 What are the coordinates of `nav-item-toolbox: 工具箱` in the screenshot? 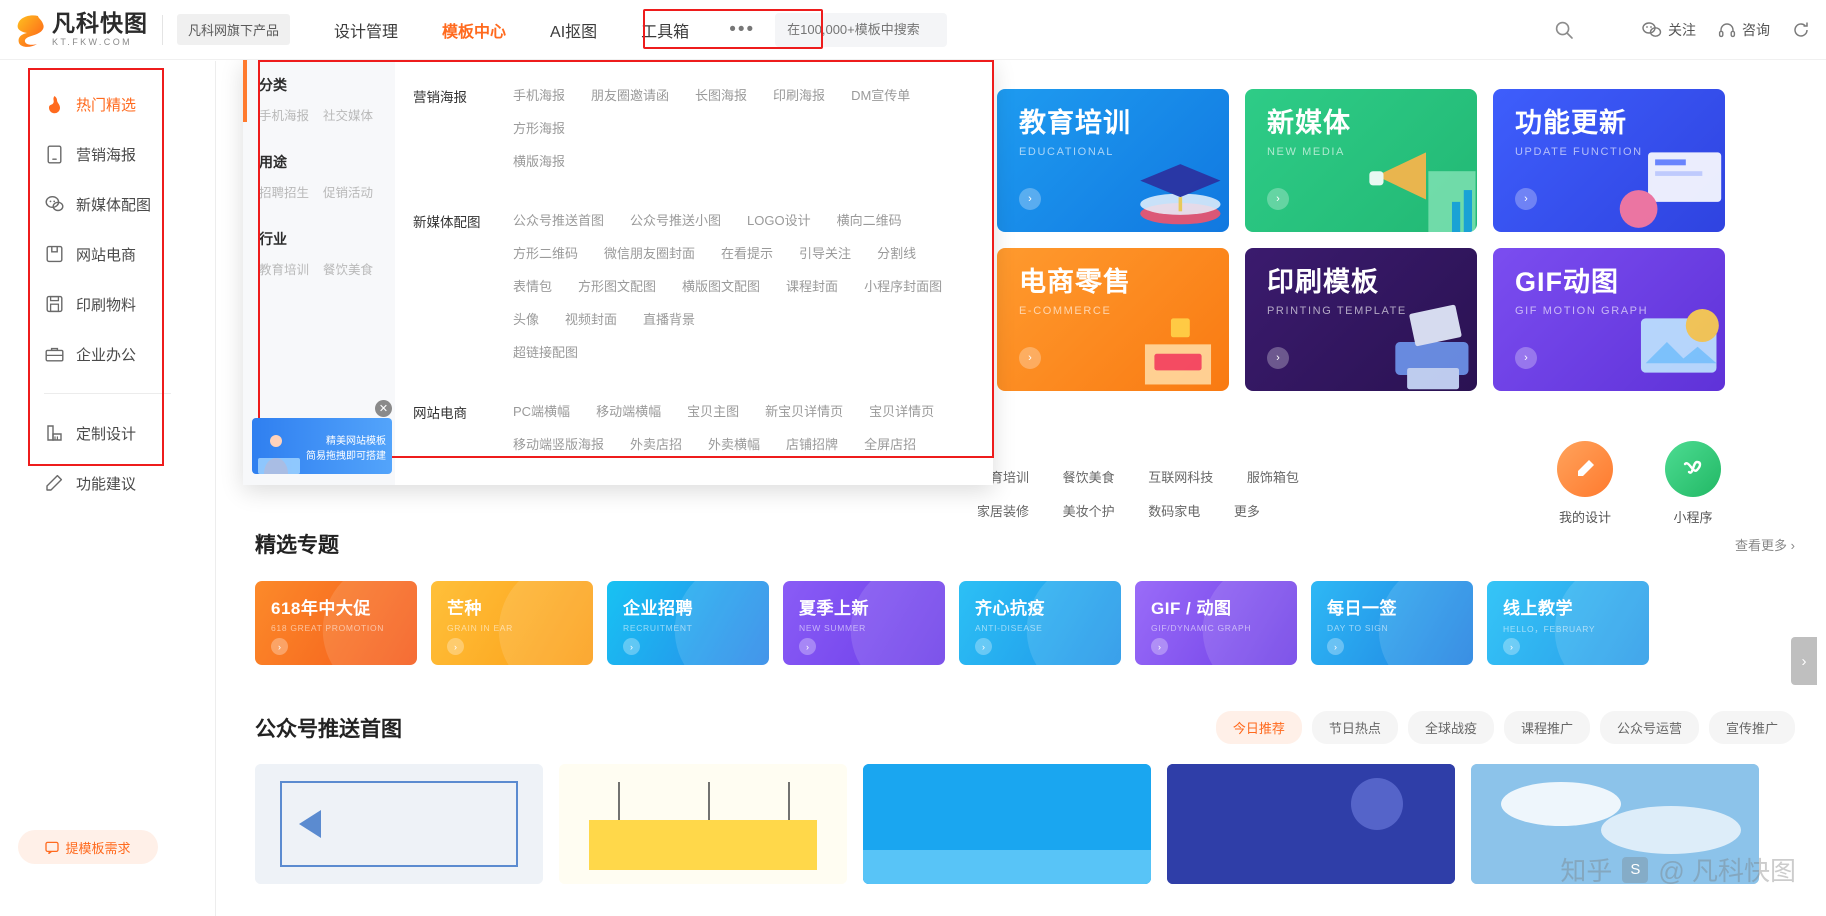 It's located at (665, 30).